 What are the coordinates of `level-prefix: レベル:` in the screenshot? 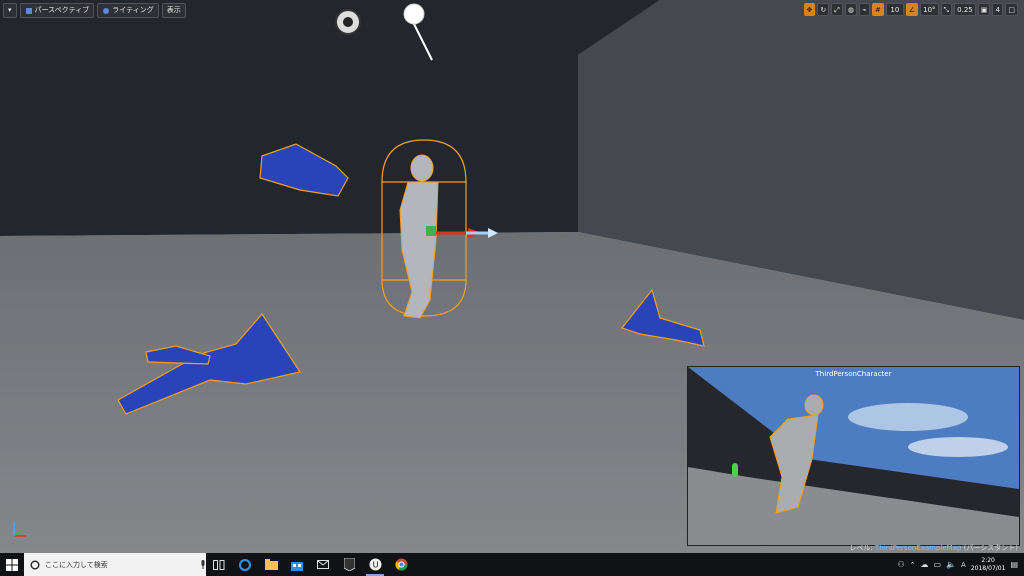 It's located at (862, 548).